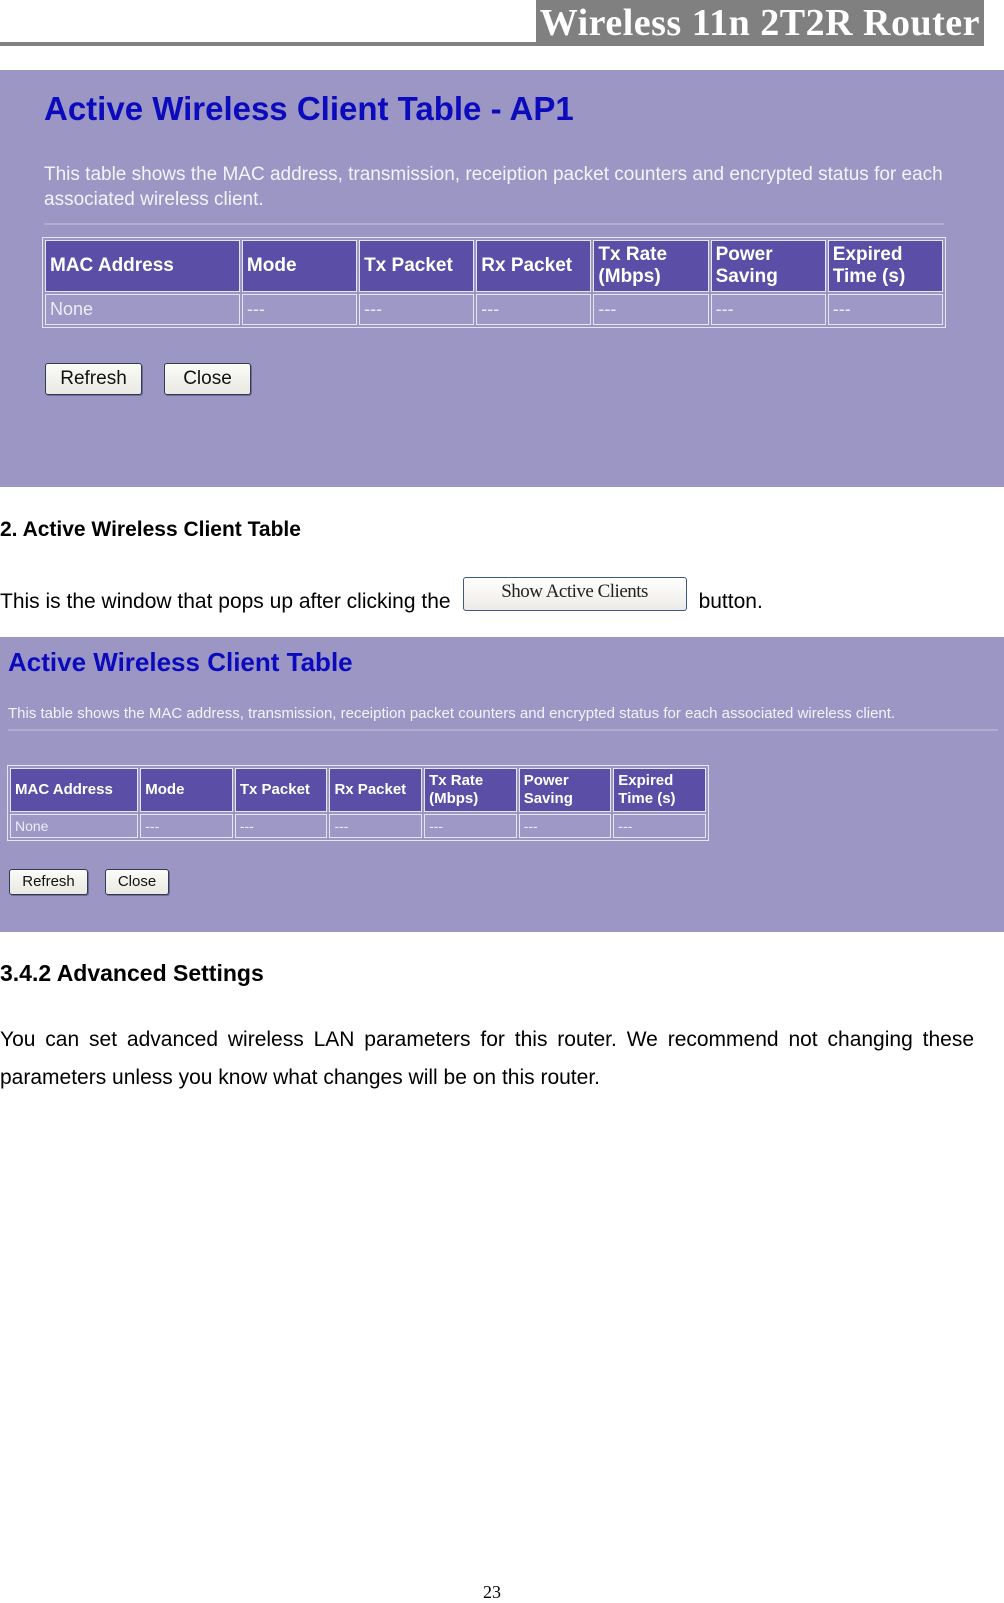 The image size is (1004, 1603). Describe the element at coordinates (309, 108) in the screenshot. I see `ap1-table-title: Active Wireless Client Table - AP1` at that location.